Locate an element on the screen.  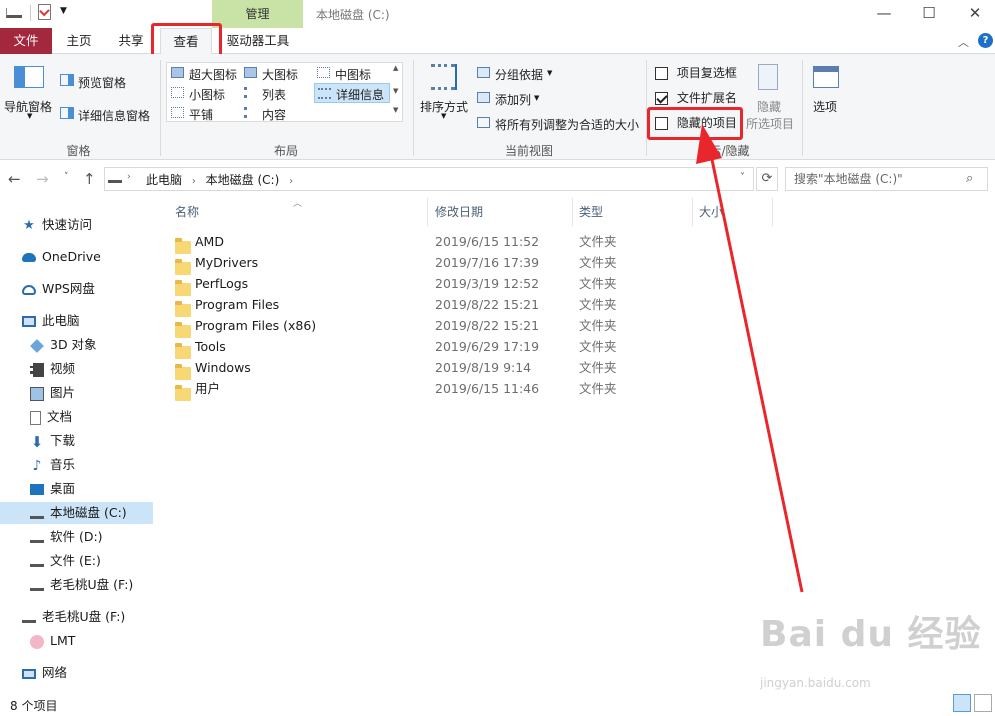
nav-item-wps-drive: WPS网盘 is located at coordinates (76, 289).